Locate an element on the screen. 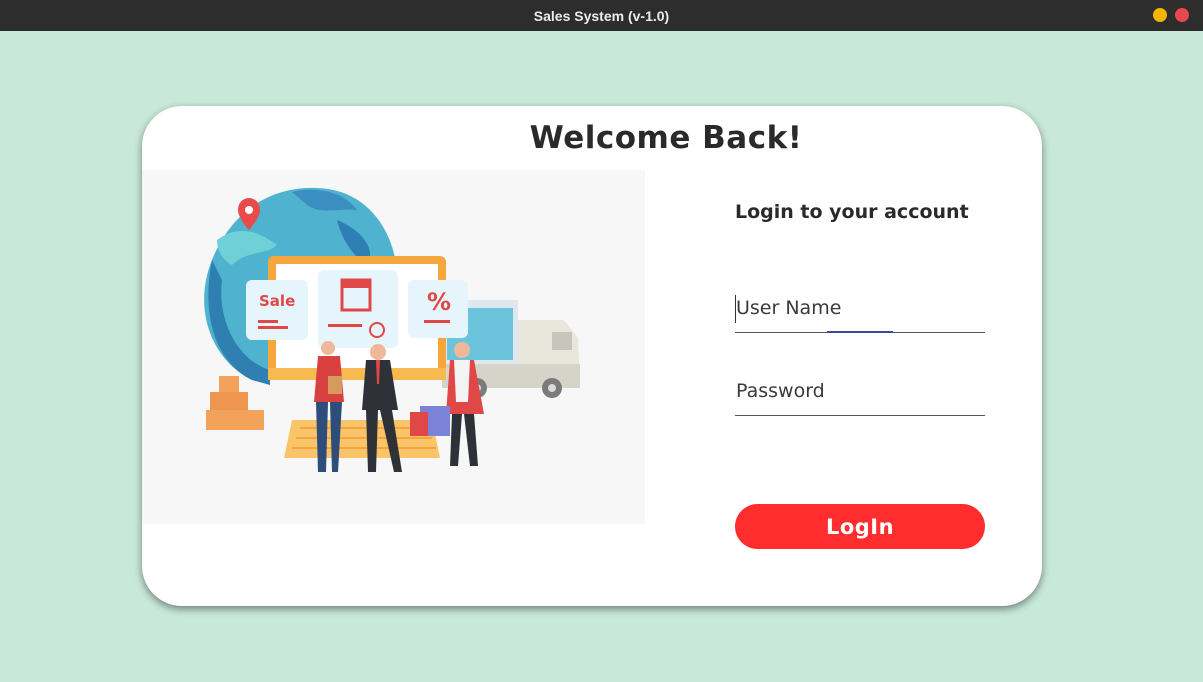  percent-tag: % is located at coordinates (438, 309).